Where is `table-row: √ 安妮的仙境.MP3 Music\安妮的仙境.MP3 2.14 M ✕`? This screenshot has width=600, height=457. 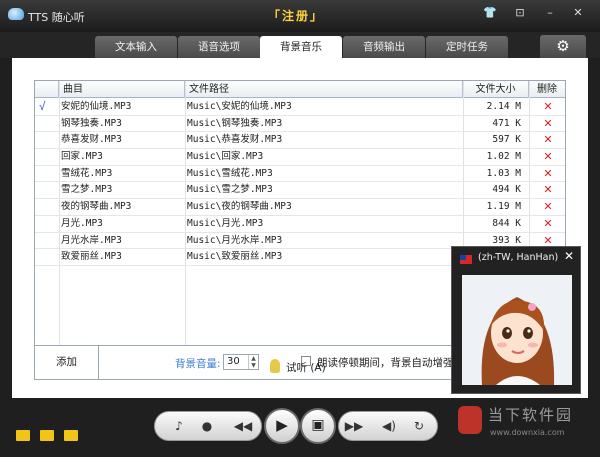
table-row: √ 安妮的仙境.MP3 Music\安妮的仙境.MP3 2.14 M ✕ is located at coordinates (300, 107).